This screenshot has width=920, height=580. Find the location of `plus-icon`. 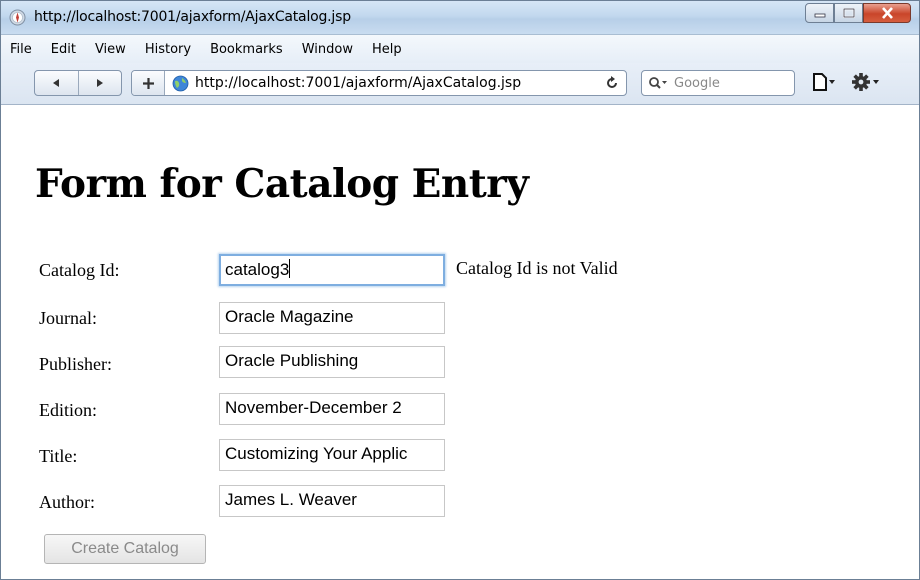

plus-icon is located at coordinates (148, 83).